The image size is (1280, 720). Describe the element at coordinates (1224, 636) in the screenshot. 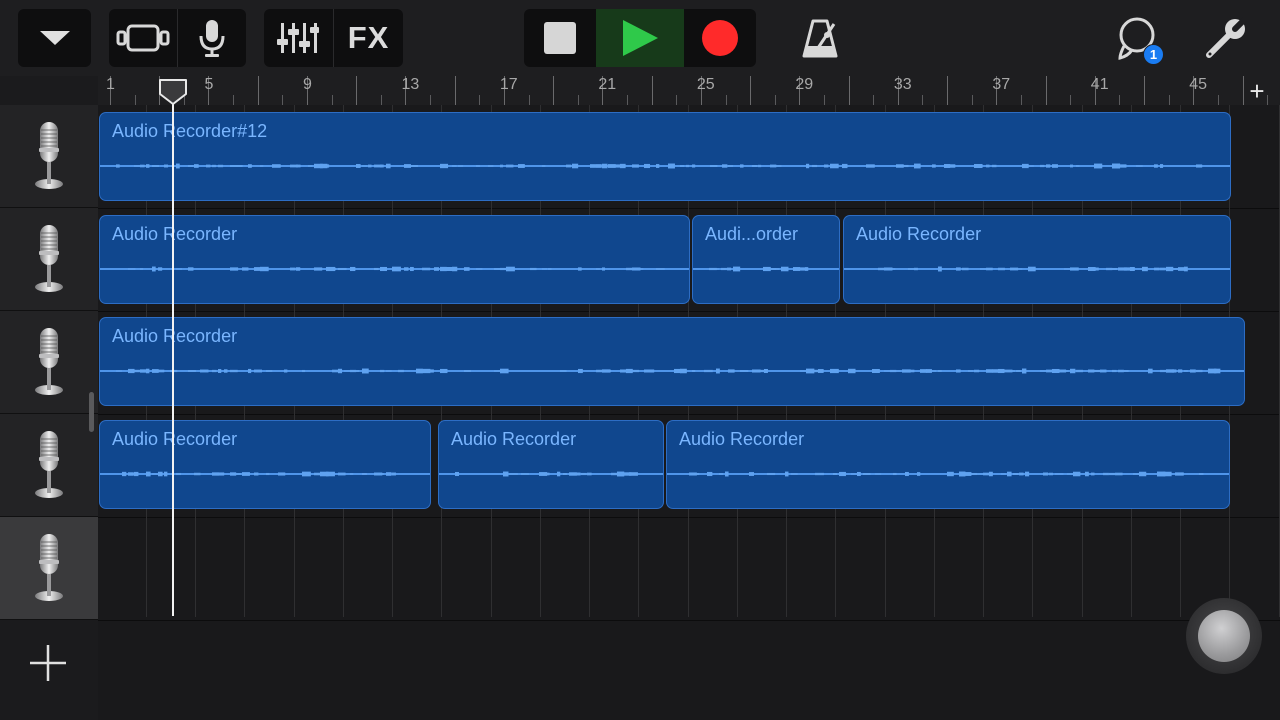

I see `assistive-touch-button` at that location.